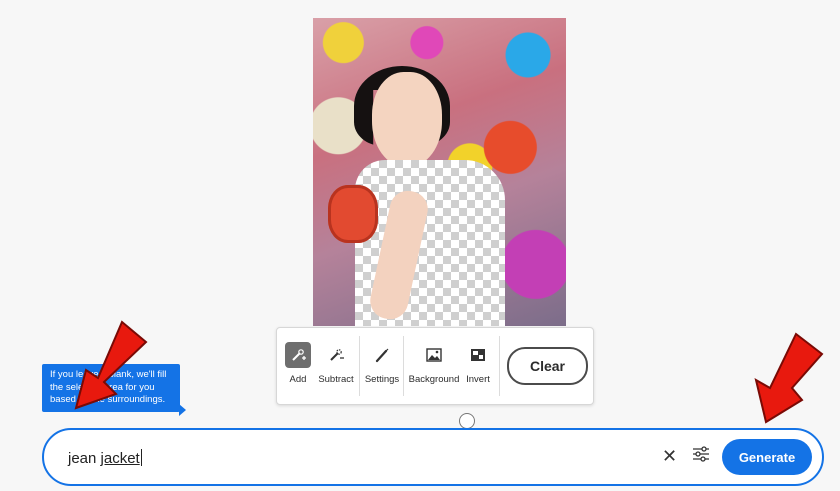 Image resolution: width=840 pixels, height=491 pixels. Describe the element at coordinates (336, 355) in the screenshot. I see `brush-subtract-icon` at that location.